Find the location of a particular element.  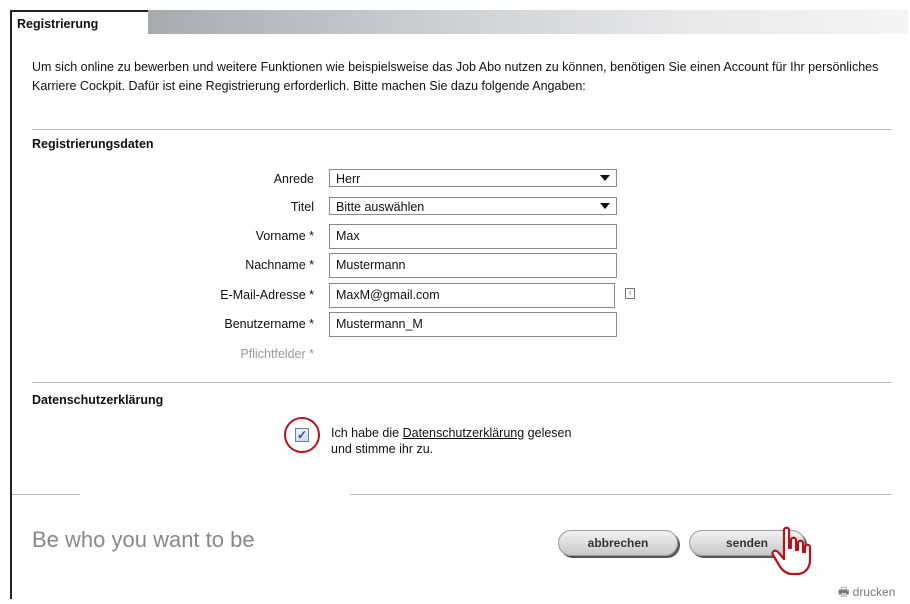

privacy-checkbox: ✓ is located at coordinates (302, 435).